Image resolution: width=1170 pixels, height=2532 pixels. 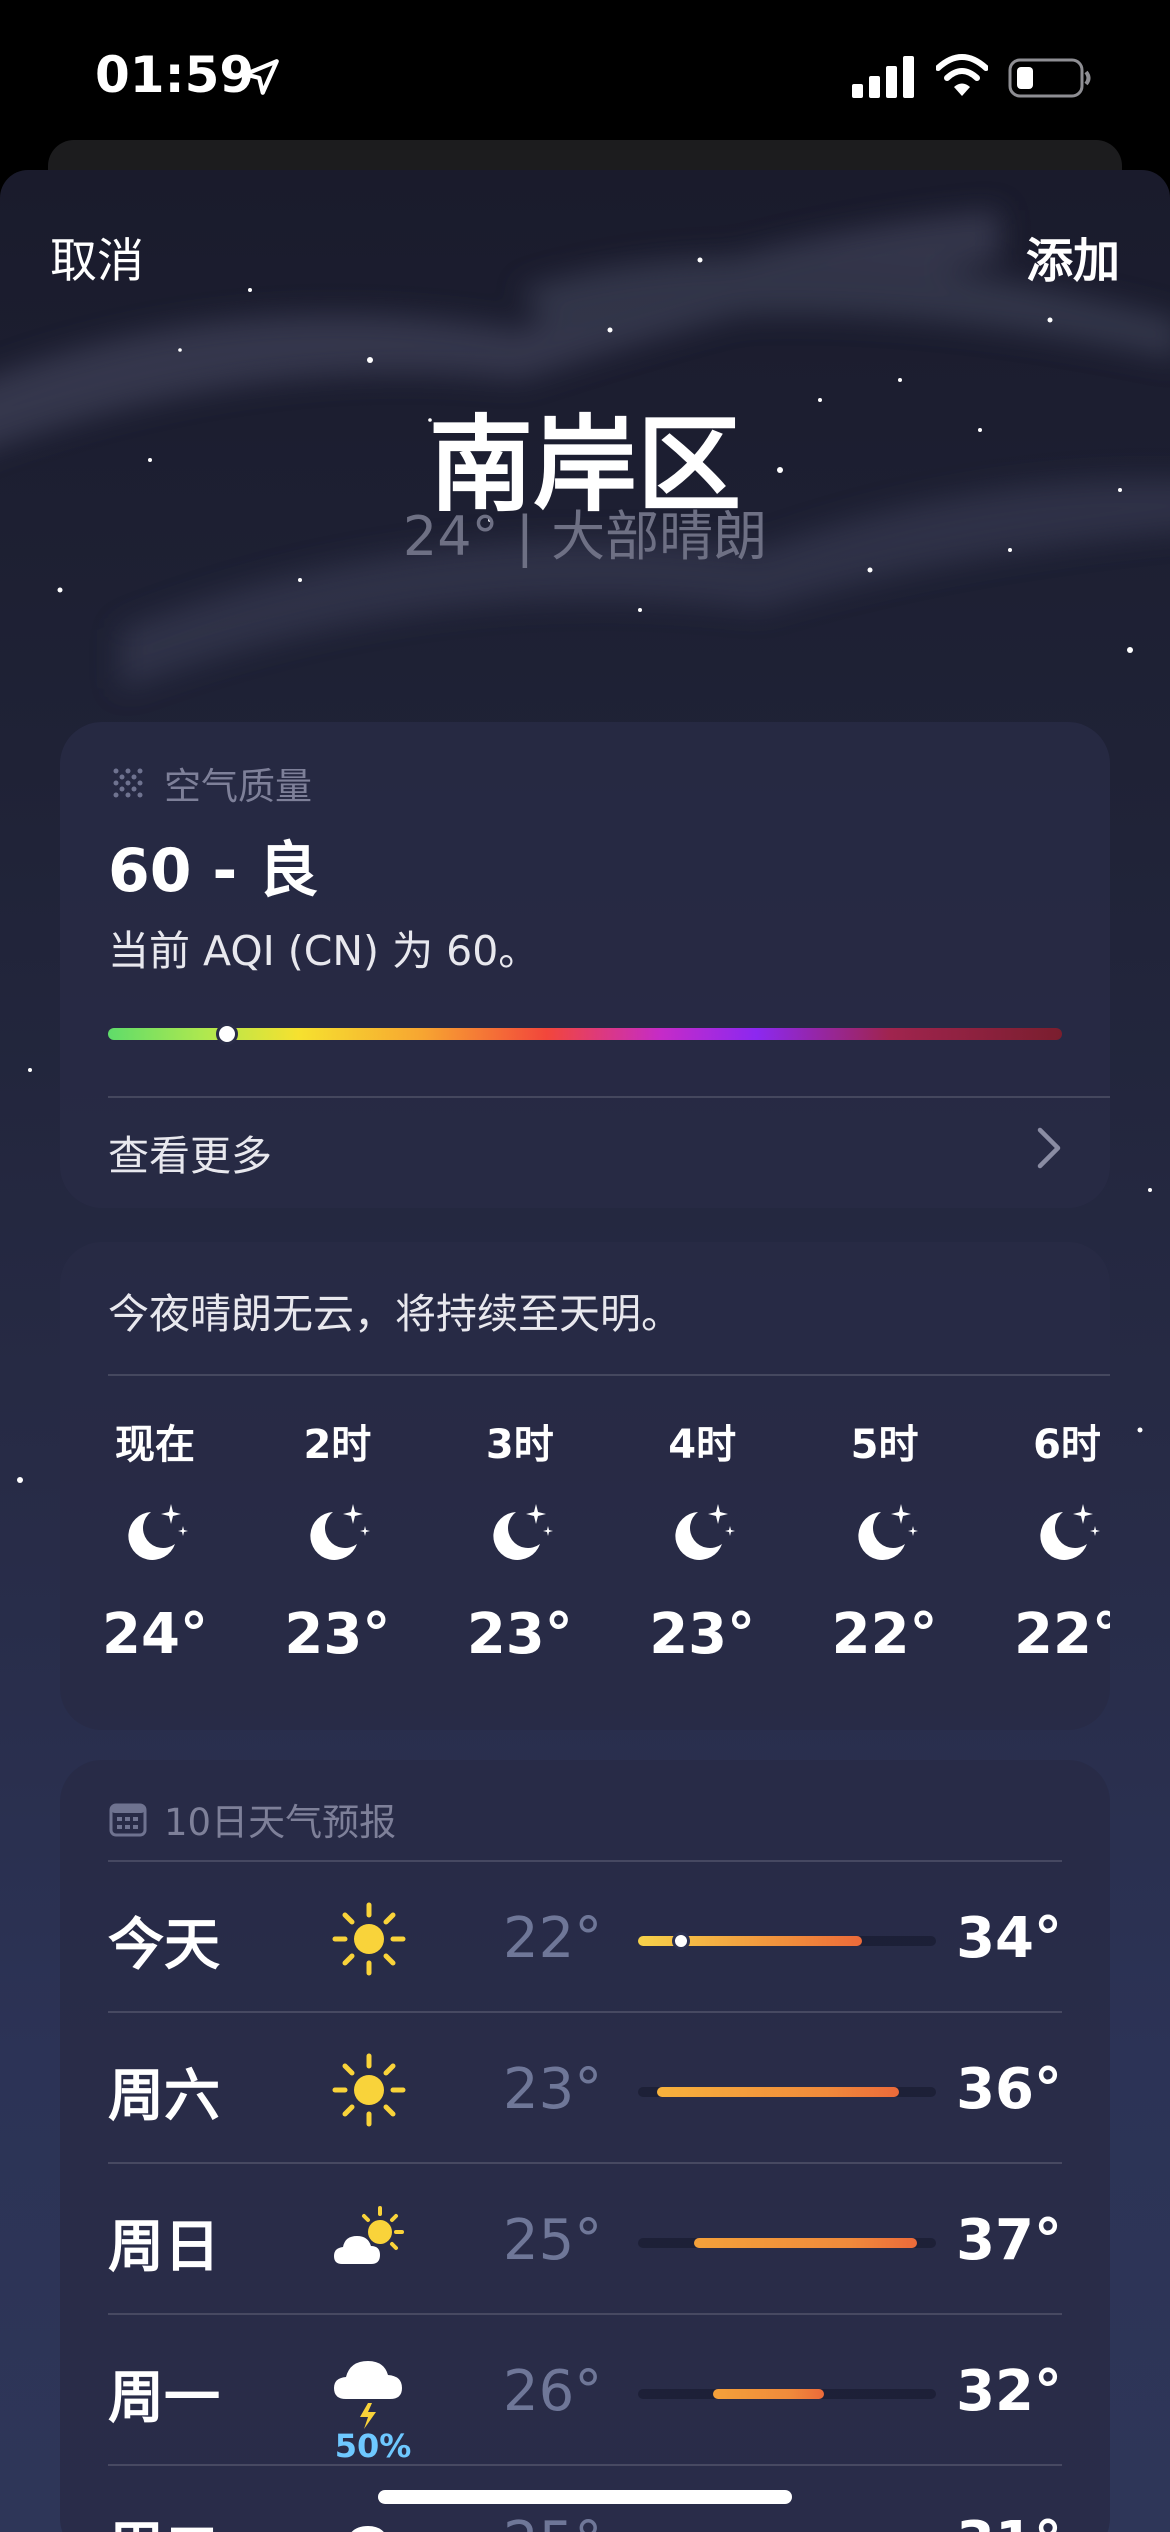 I want to click on current-conditions: 24° | 大部晴朗, so click(x=585, y=536).